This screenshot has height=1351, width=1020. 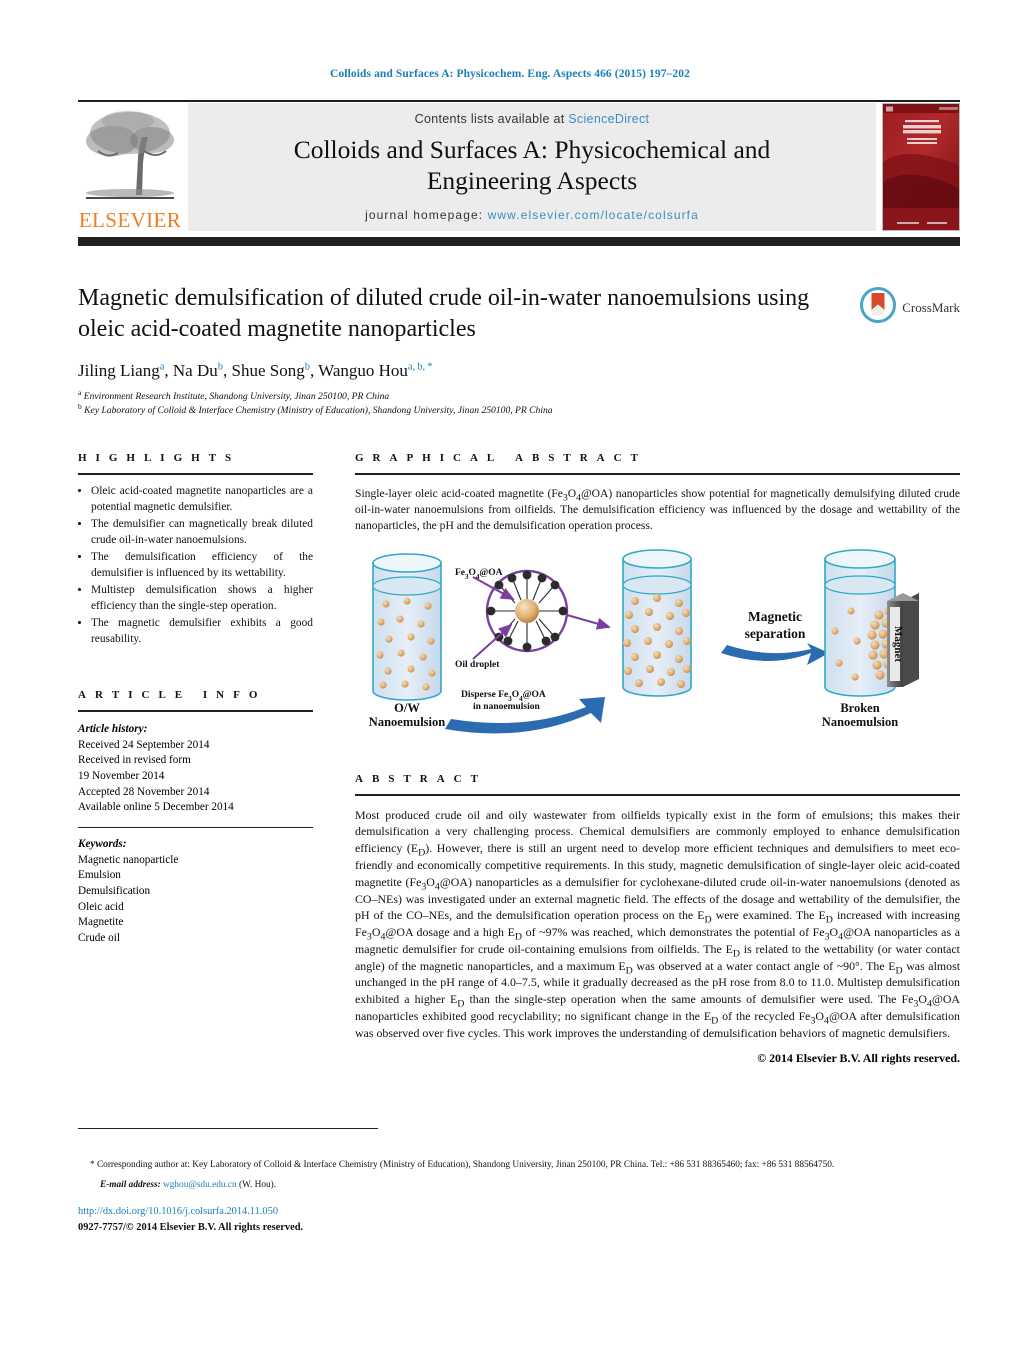 I want to click on beaker-left, so click(x=407, y=626).